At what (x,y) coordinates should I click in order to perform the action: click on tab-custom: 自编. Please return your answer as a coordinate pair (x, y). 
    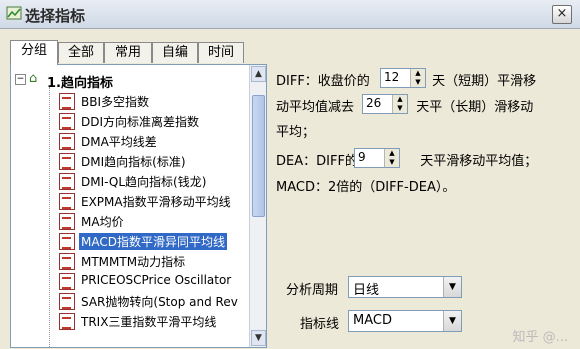
    Looking at the image, I should click on (175, 52).